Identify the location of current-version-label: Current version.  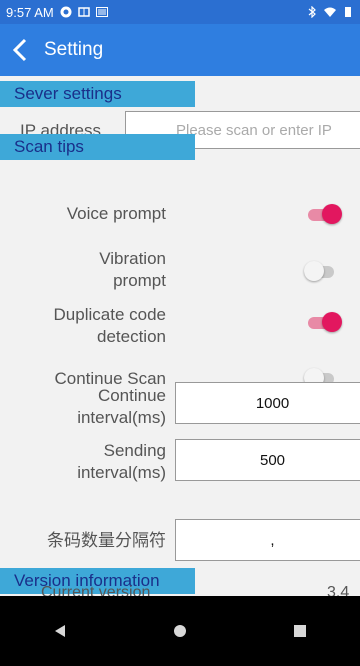
(96, 590).